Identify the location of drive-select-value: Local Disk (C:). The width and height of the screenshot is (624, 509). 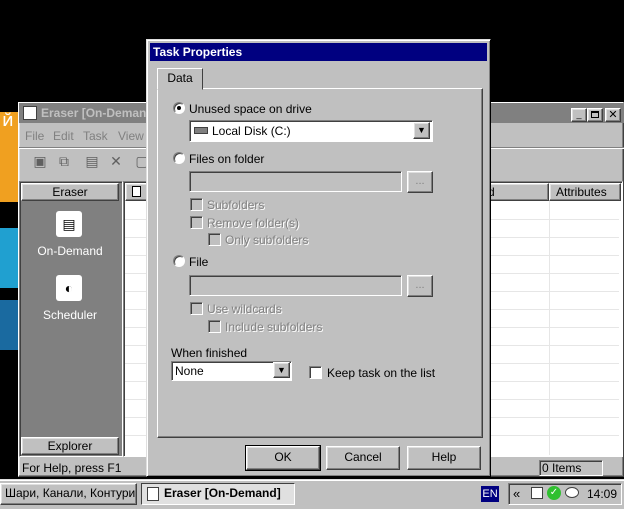
(251, 131).